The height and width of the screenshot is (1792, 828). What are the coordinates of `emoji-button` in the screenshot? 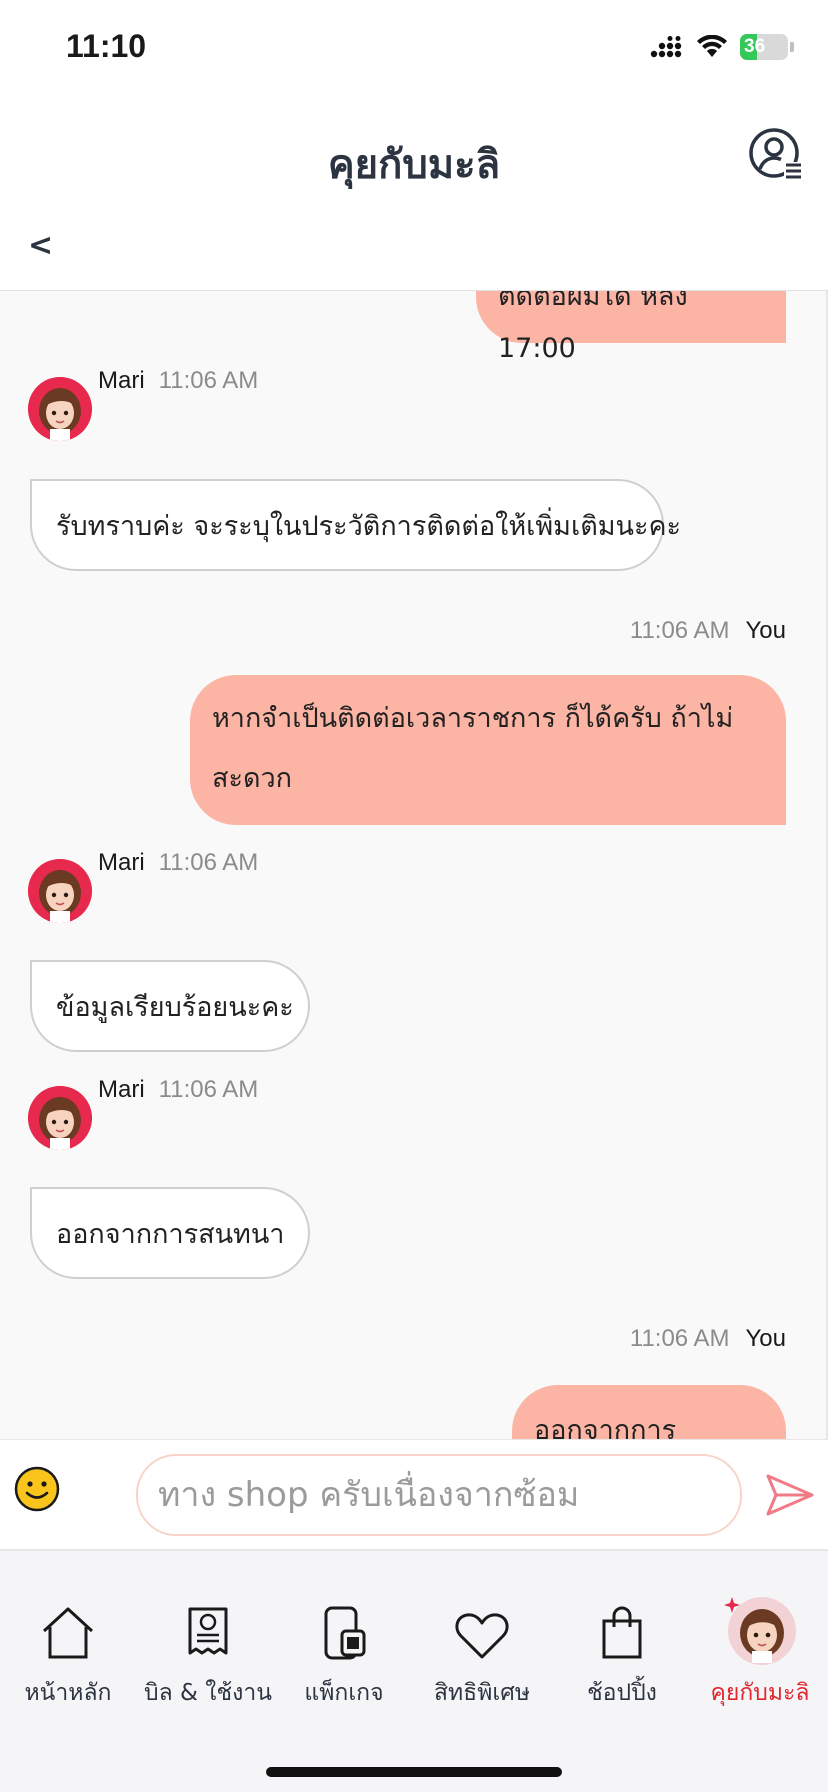 It's located at (37, 1489).